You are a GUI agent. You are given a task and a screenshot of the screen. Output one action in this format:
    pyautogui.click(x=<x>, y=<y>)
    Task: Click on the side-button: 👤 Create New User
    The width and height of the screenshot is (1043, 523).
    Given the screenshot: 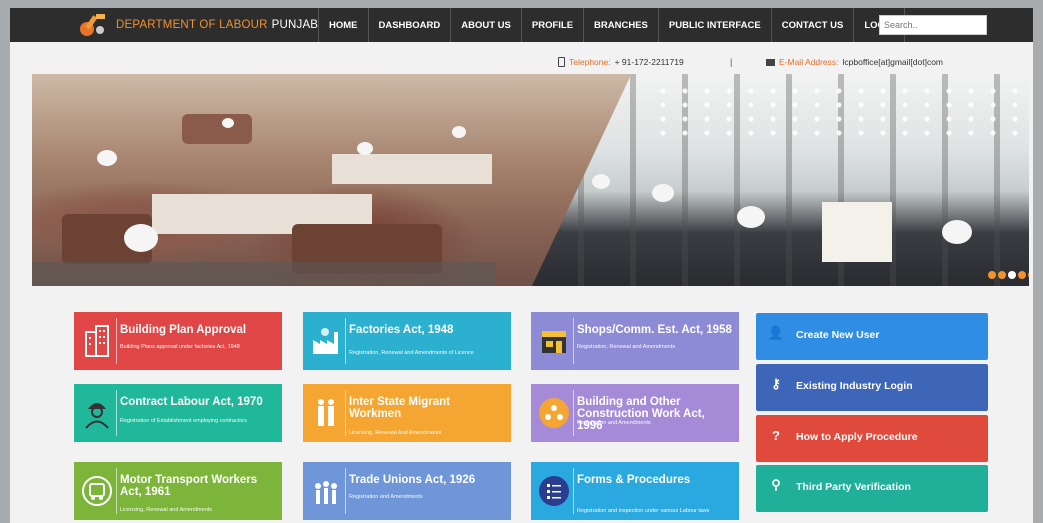 What is the action you would take?
    pyautogui.click(x=872, y=336)
    